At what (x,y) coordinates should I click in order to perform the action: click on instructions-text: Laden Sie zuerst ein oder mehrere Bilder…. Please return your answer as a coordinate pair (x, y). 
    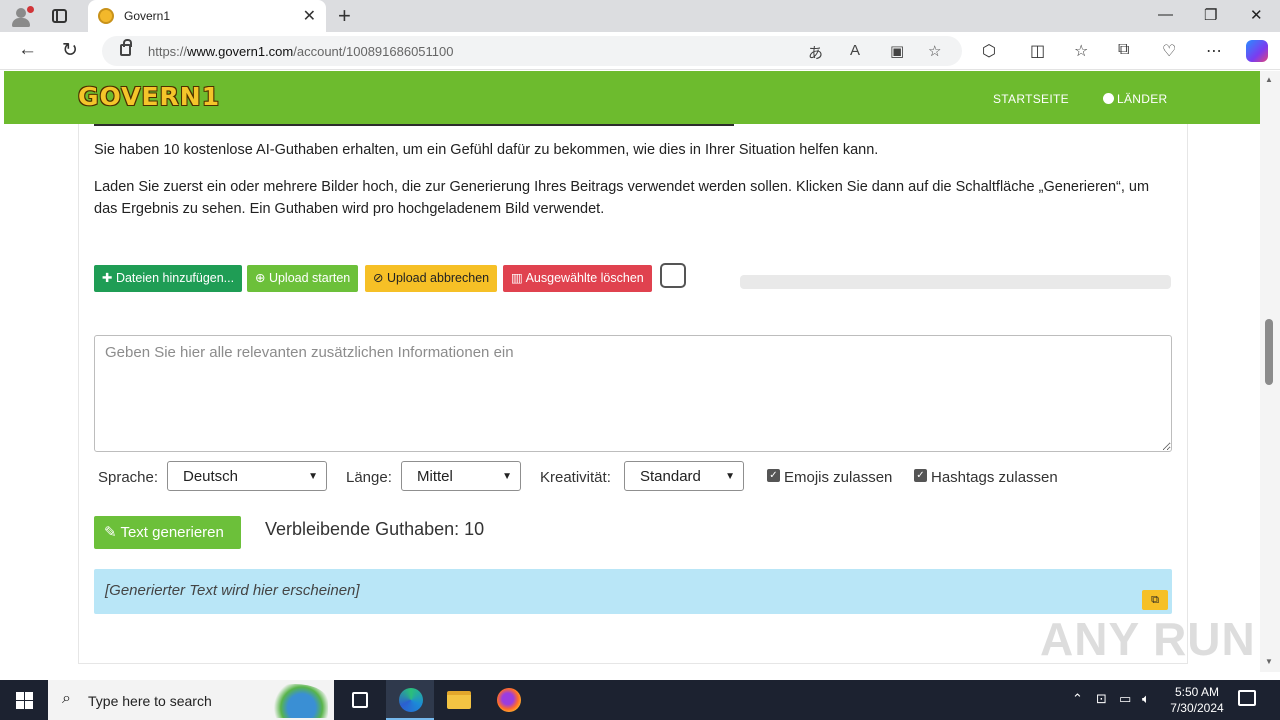
    Looking at the image, I should click on (622, 198).